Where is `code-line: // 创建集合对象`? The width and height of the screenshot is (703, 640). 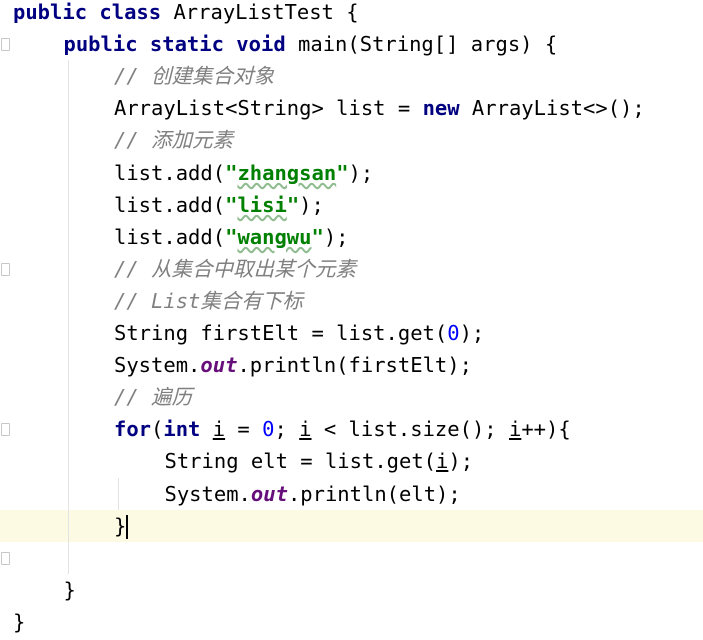
code-line: // 创建集合对象 is located at coordinates (351, 76).